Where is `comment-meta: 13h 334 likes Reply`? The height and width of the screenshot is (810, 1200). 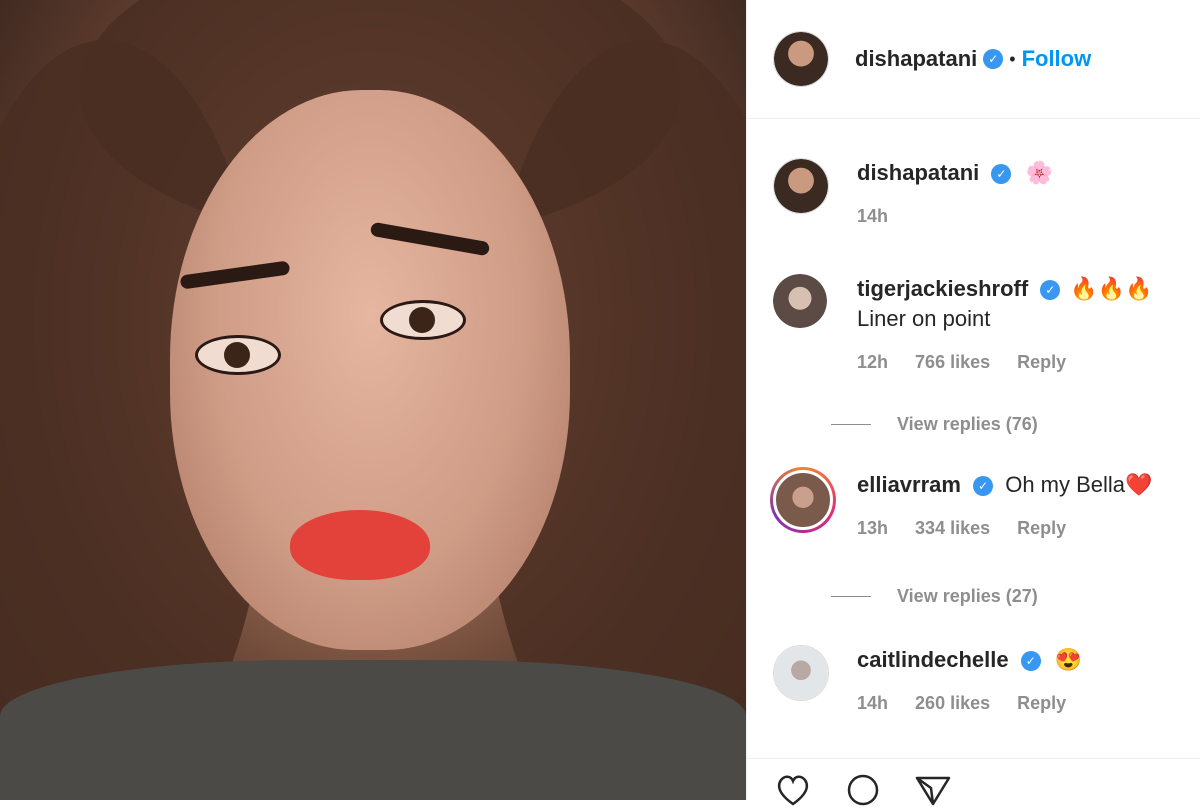
comment-meta: 13h 334 likes Reply is located at coordinates (1024, 528).